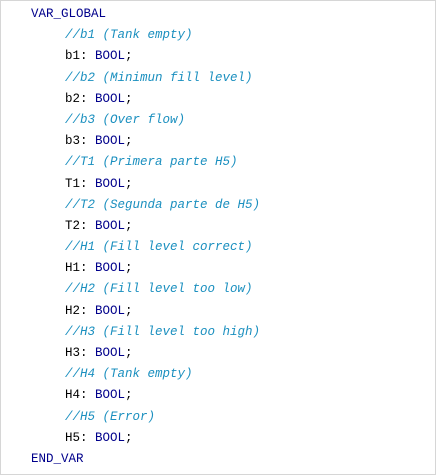  Describe the element at coordinates (80, 225) in the screenshot. I see `var-name-t2: T2:` at that location.